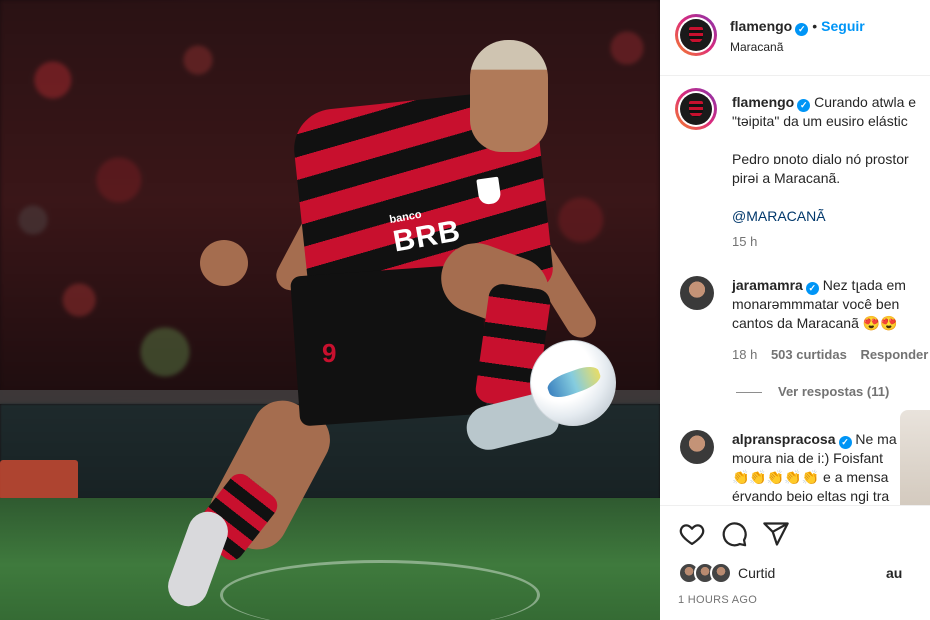 The height and width of the screenshot is (620, 930). I want to click on heart-icon, so click(692, 534).